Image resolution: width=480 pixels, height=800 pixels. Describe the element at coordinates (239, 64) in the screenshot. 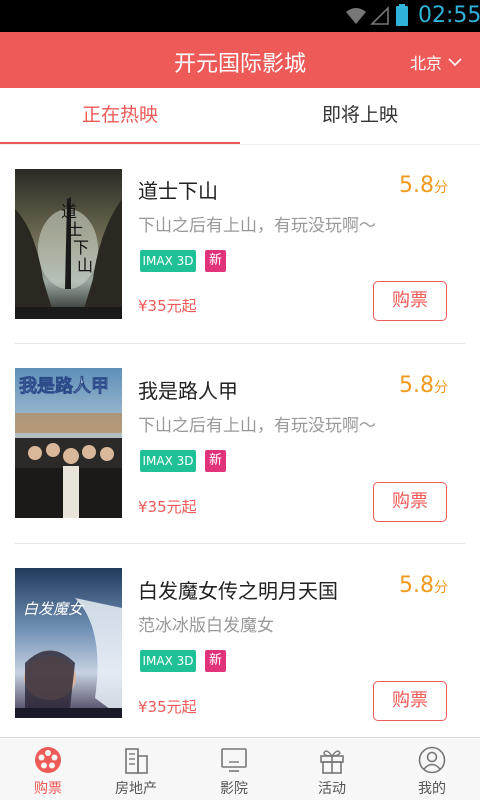

I see `page-title: 开元国际影城` at that location.